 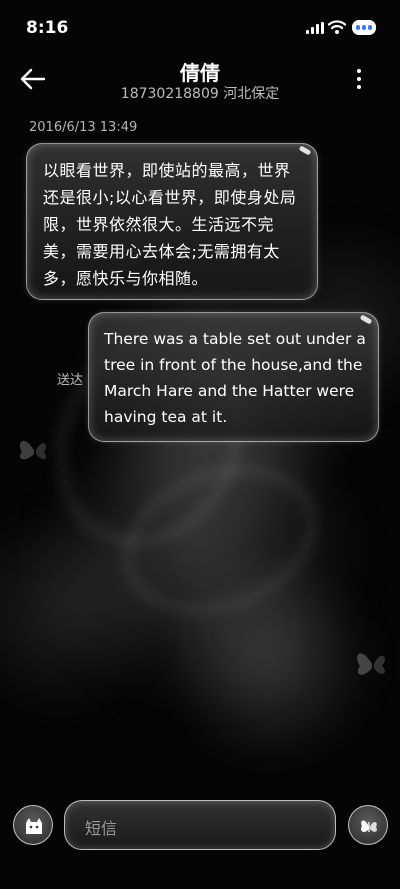 What do you see at coordinates (359, 79) in the screenshot?
I see `more-options-icon` at bounding box center [359, 79].